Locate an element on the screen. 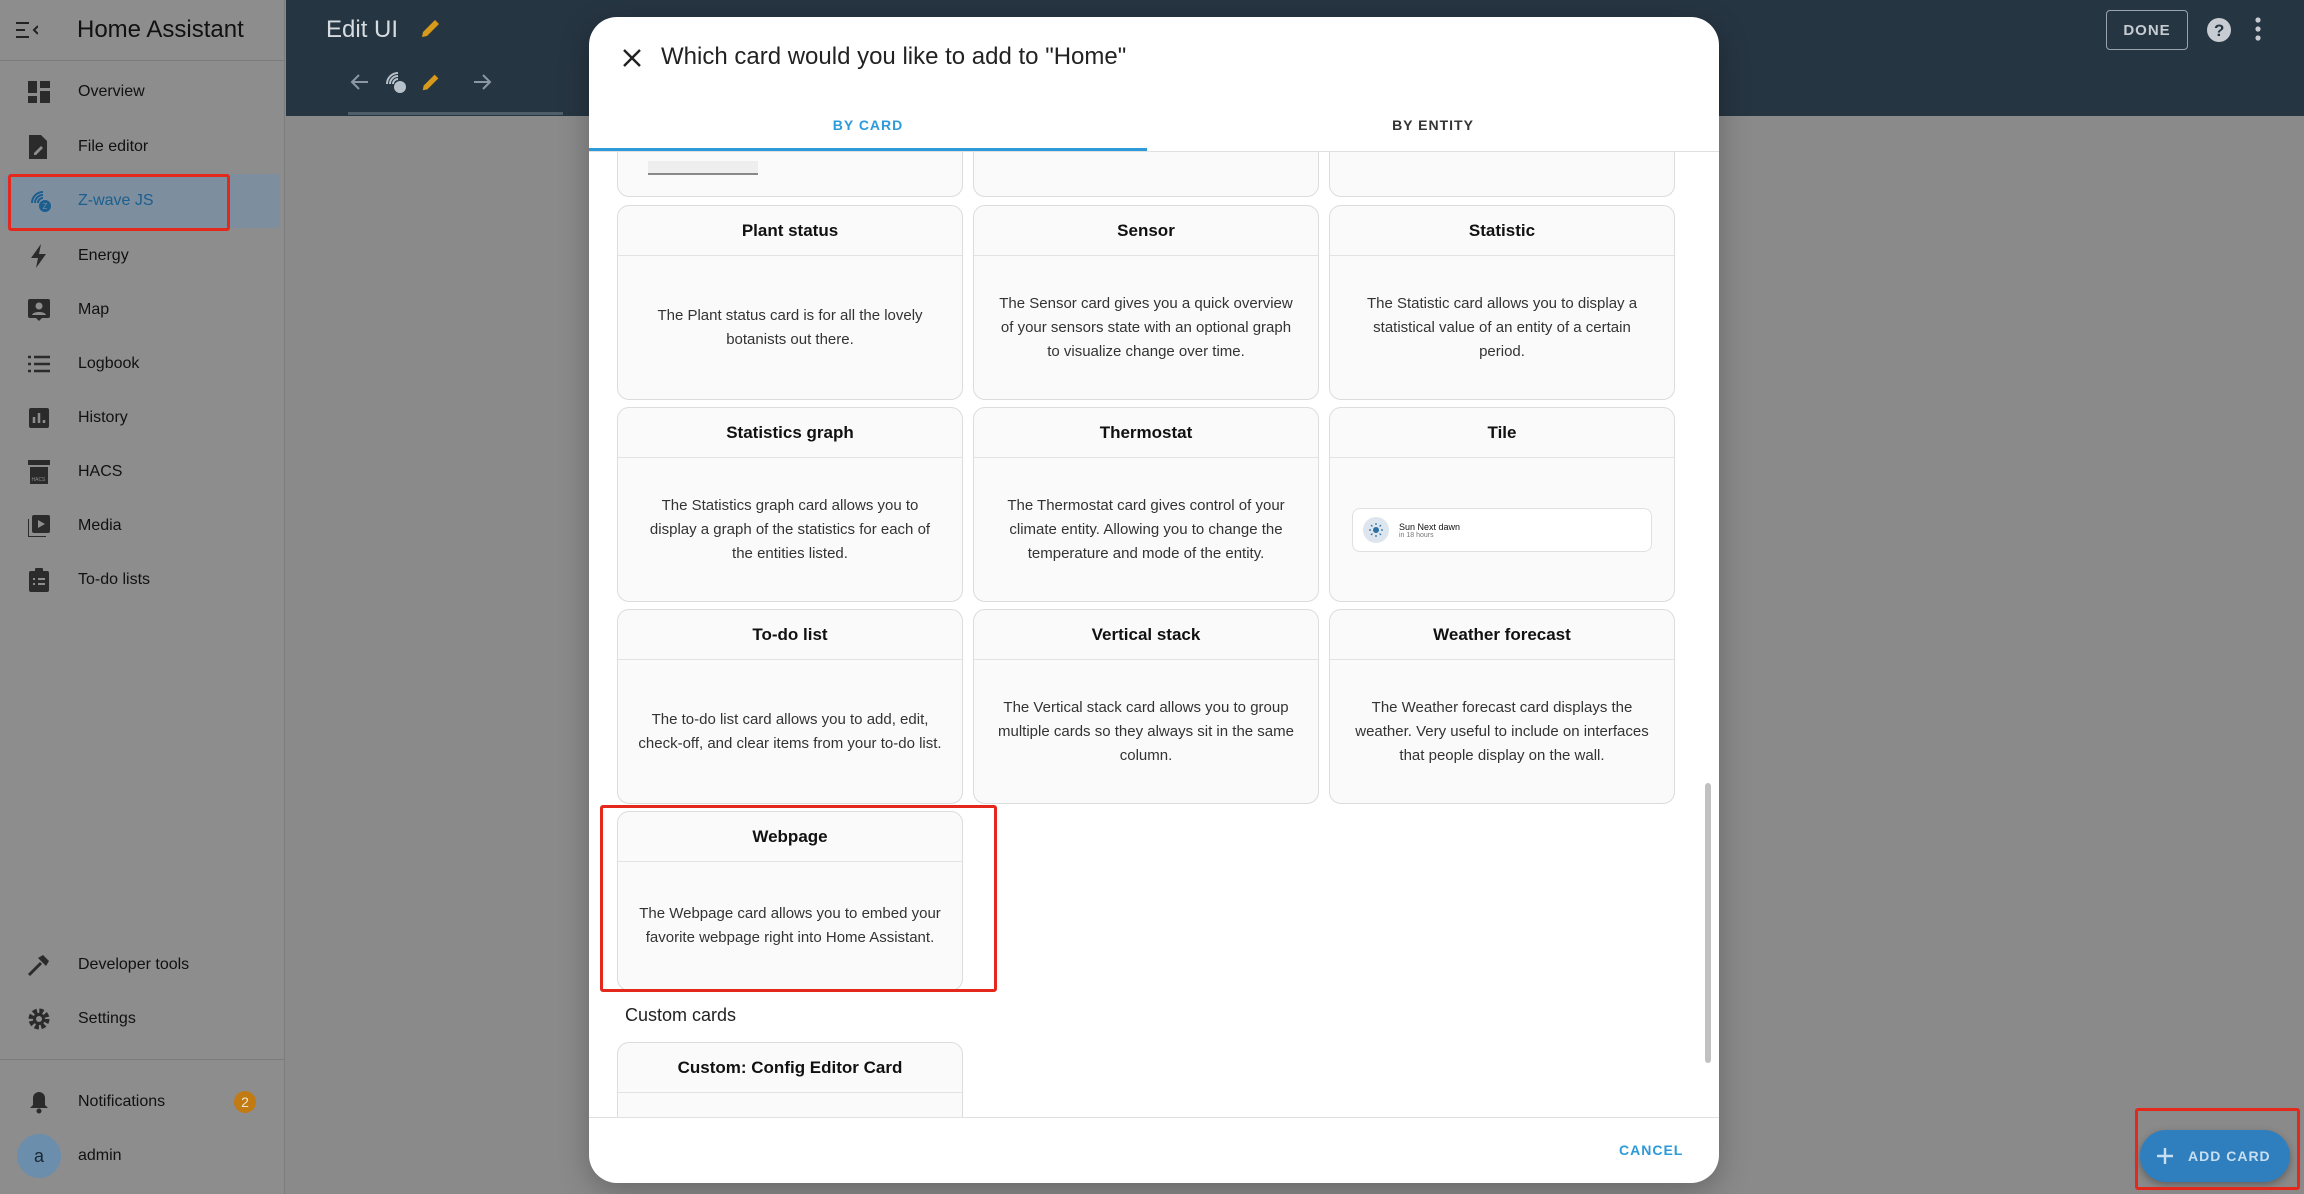  bell-icon is located at coordinates (39, 1102).